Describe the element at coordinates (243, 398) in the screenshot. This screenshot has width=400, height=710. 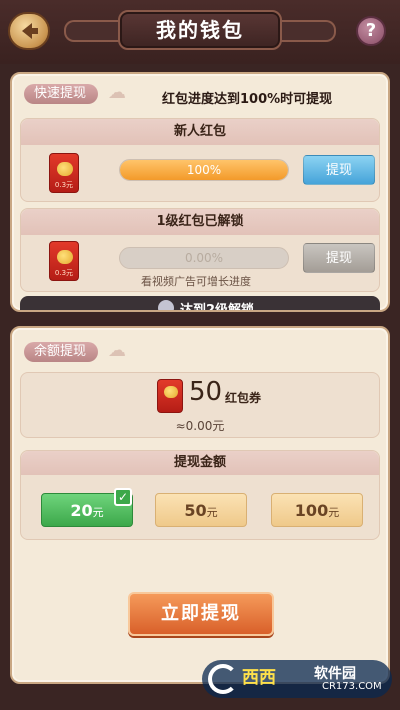
I see `coupon-unit: 红包券` at that location.